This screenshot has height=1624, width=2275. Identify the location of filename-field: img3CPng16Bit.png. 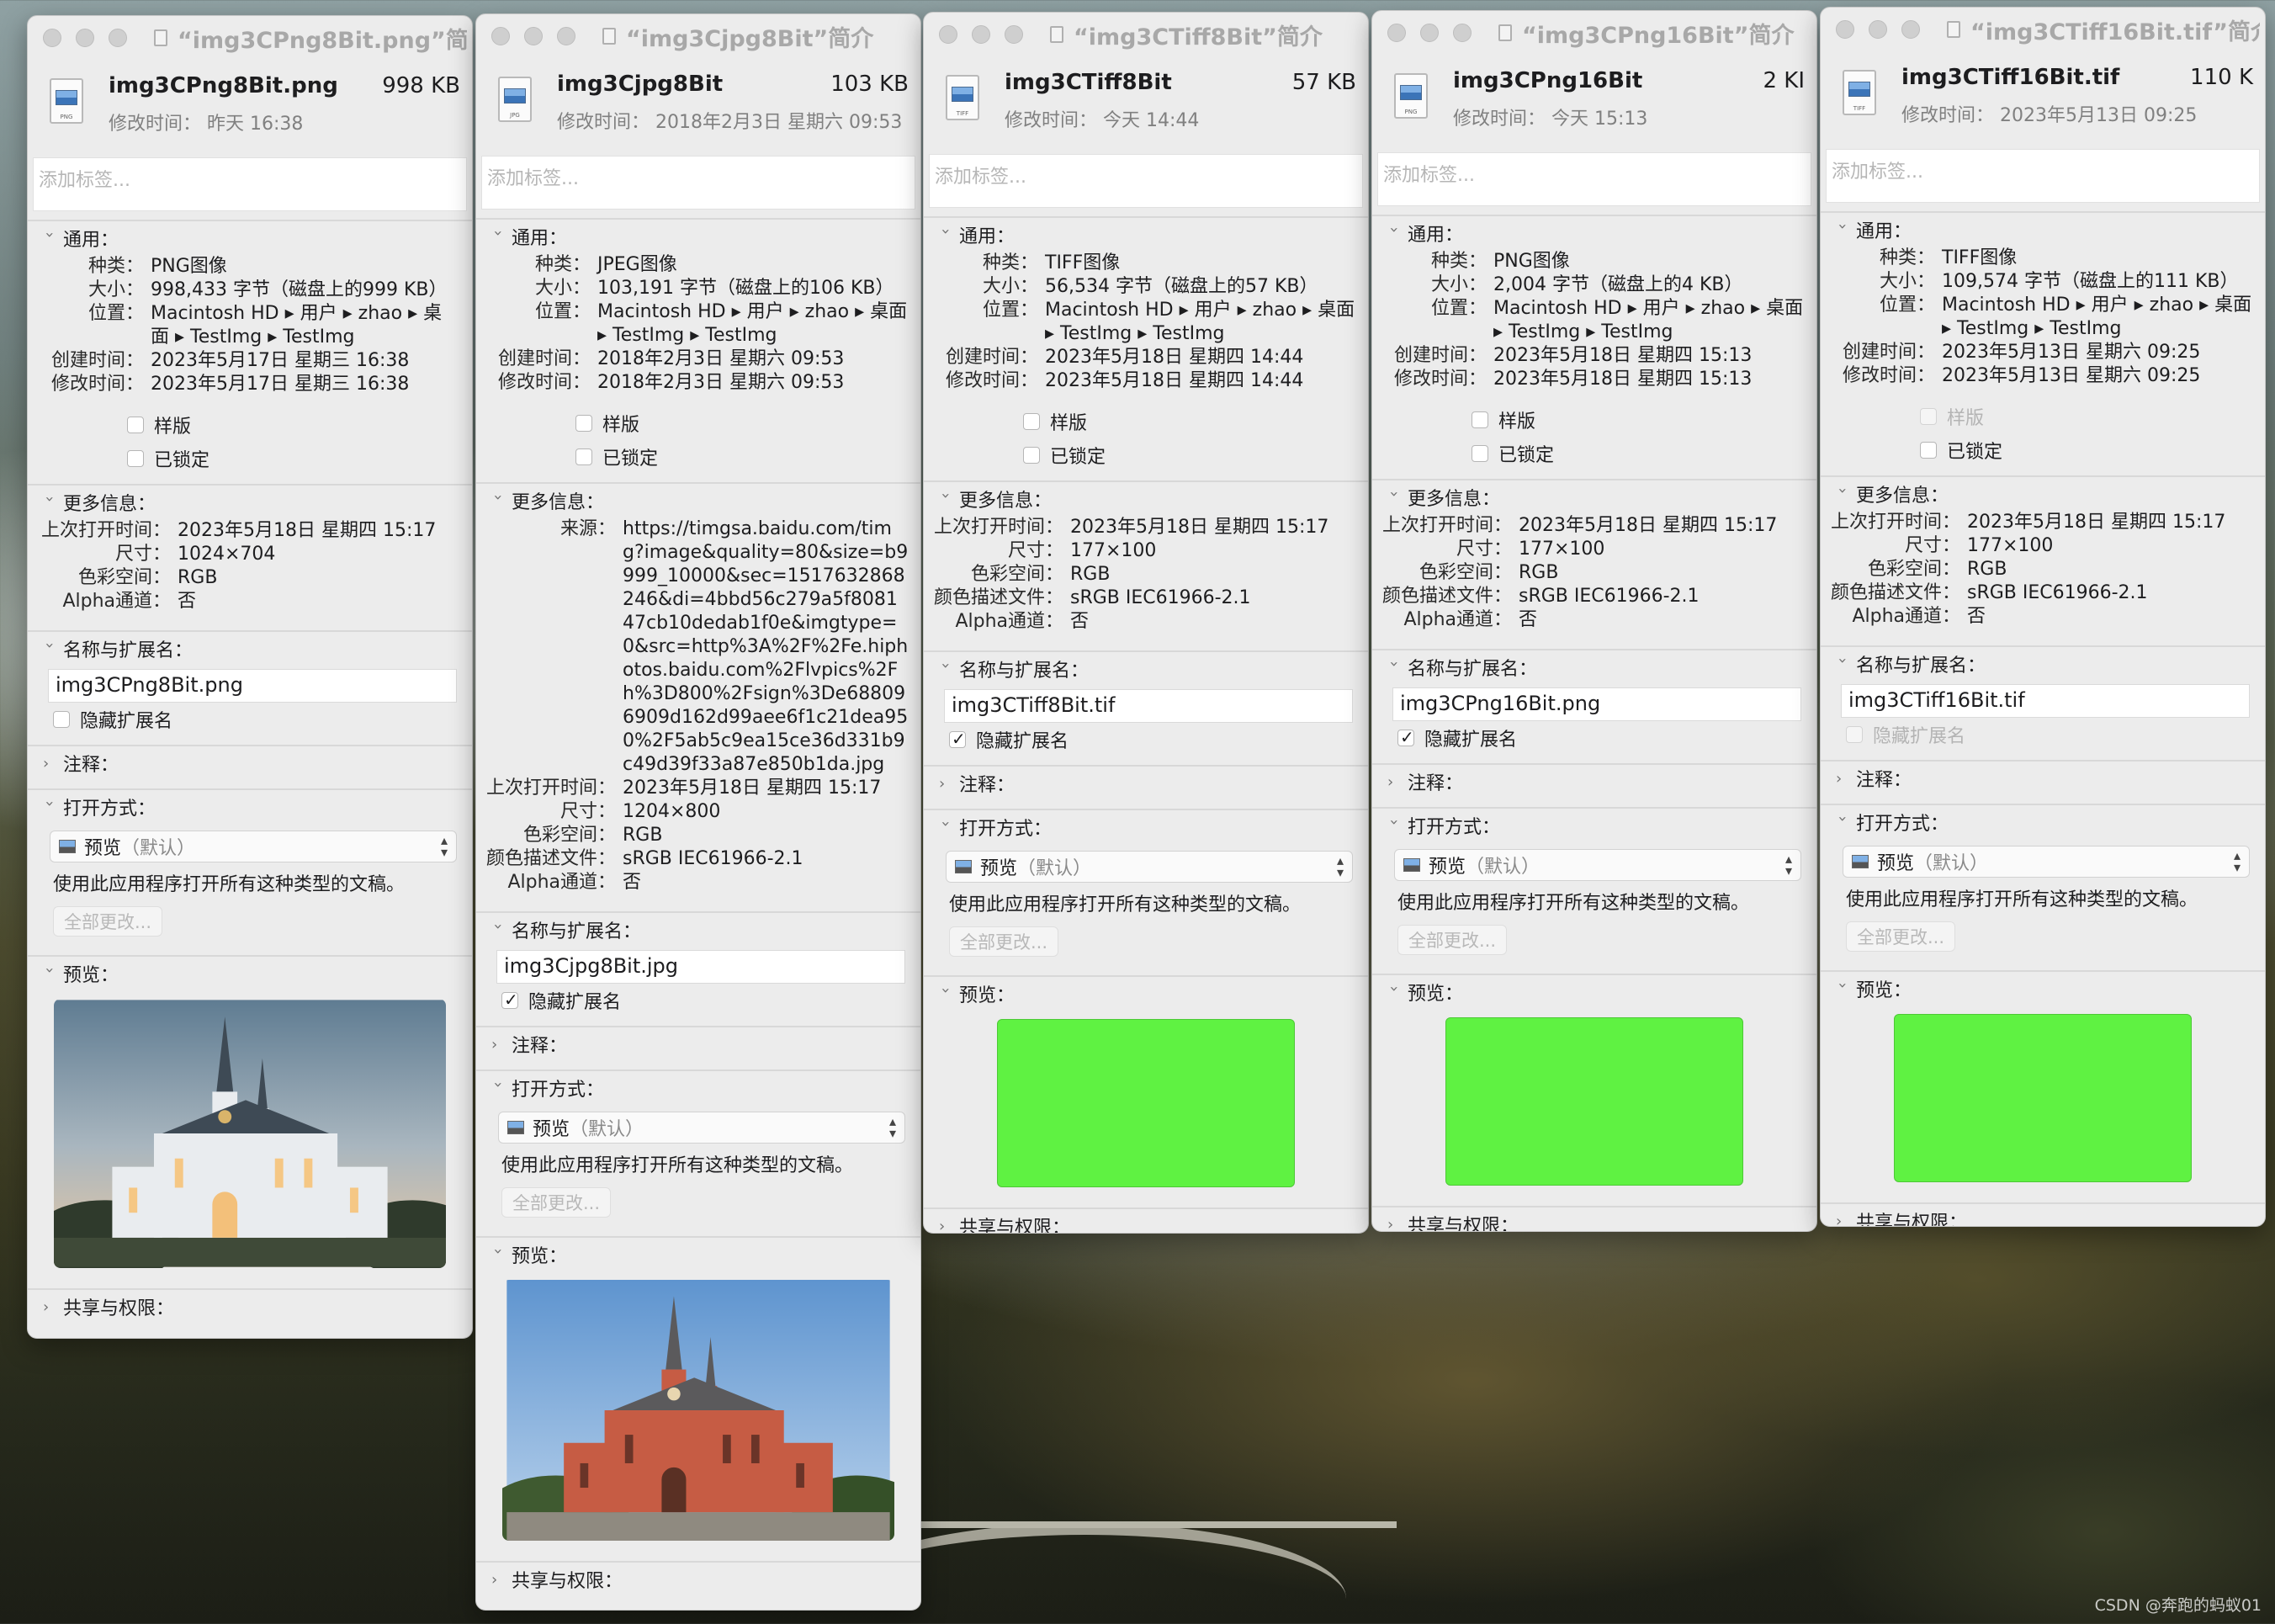
(1596, 704).